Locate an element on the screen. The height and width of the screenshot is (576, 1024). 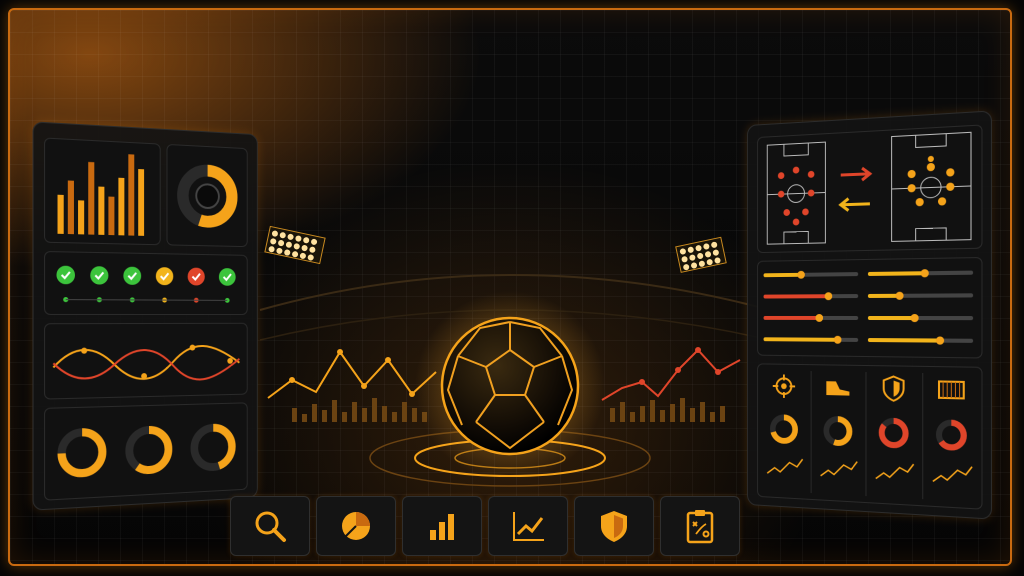
floodlight-left is located at coordinates (295, 245).